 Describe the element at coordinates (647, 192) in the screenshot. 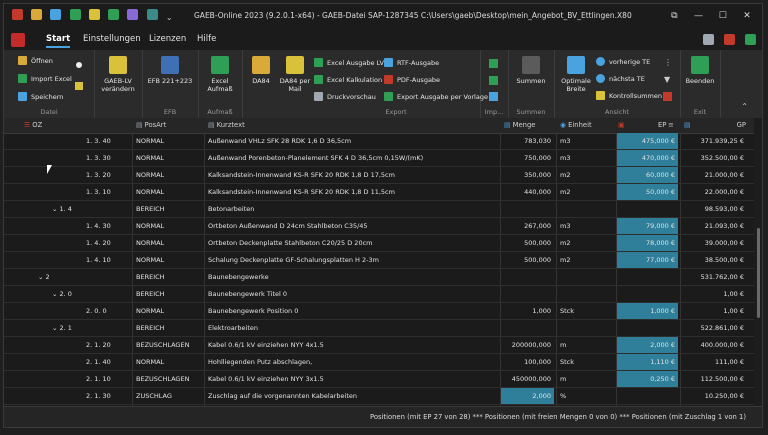

I see `cell-ep: 50,000 €` at that location.